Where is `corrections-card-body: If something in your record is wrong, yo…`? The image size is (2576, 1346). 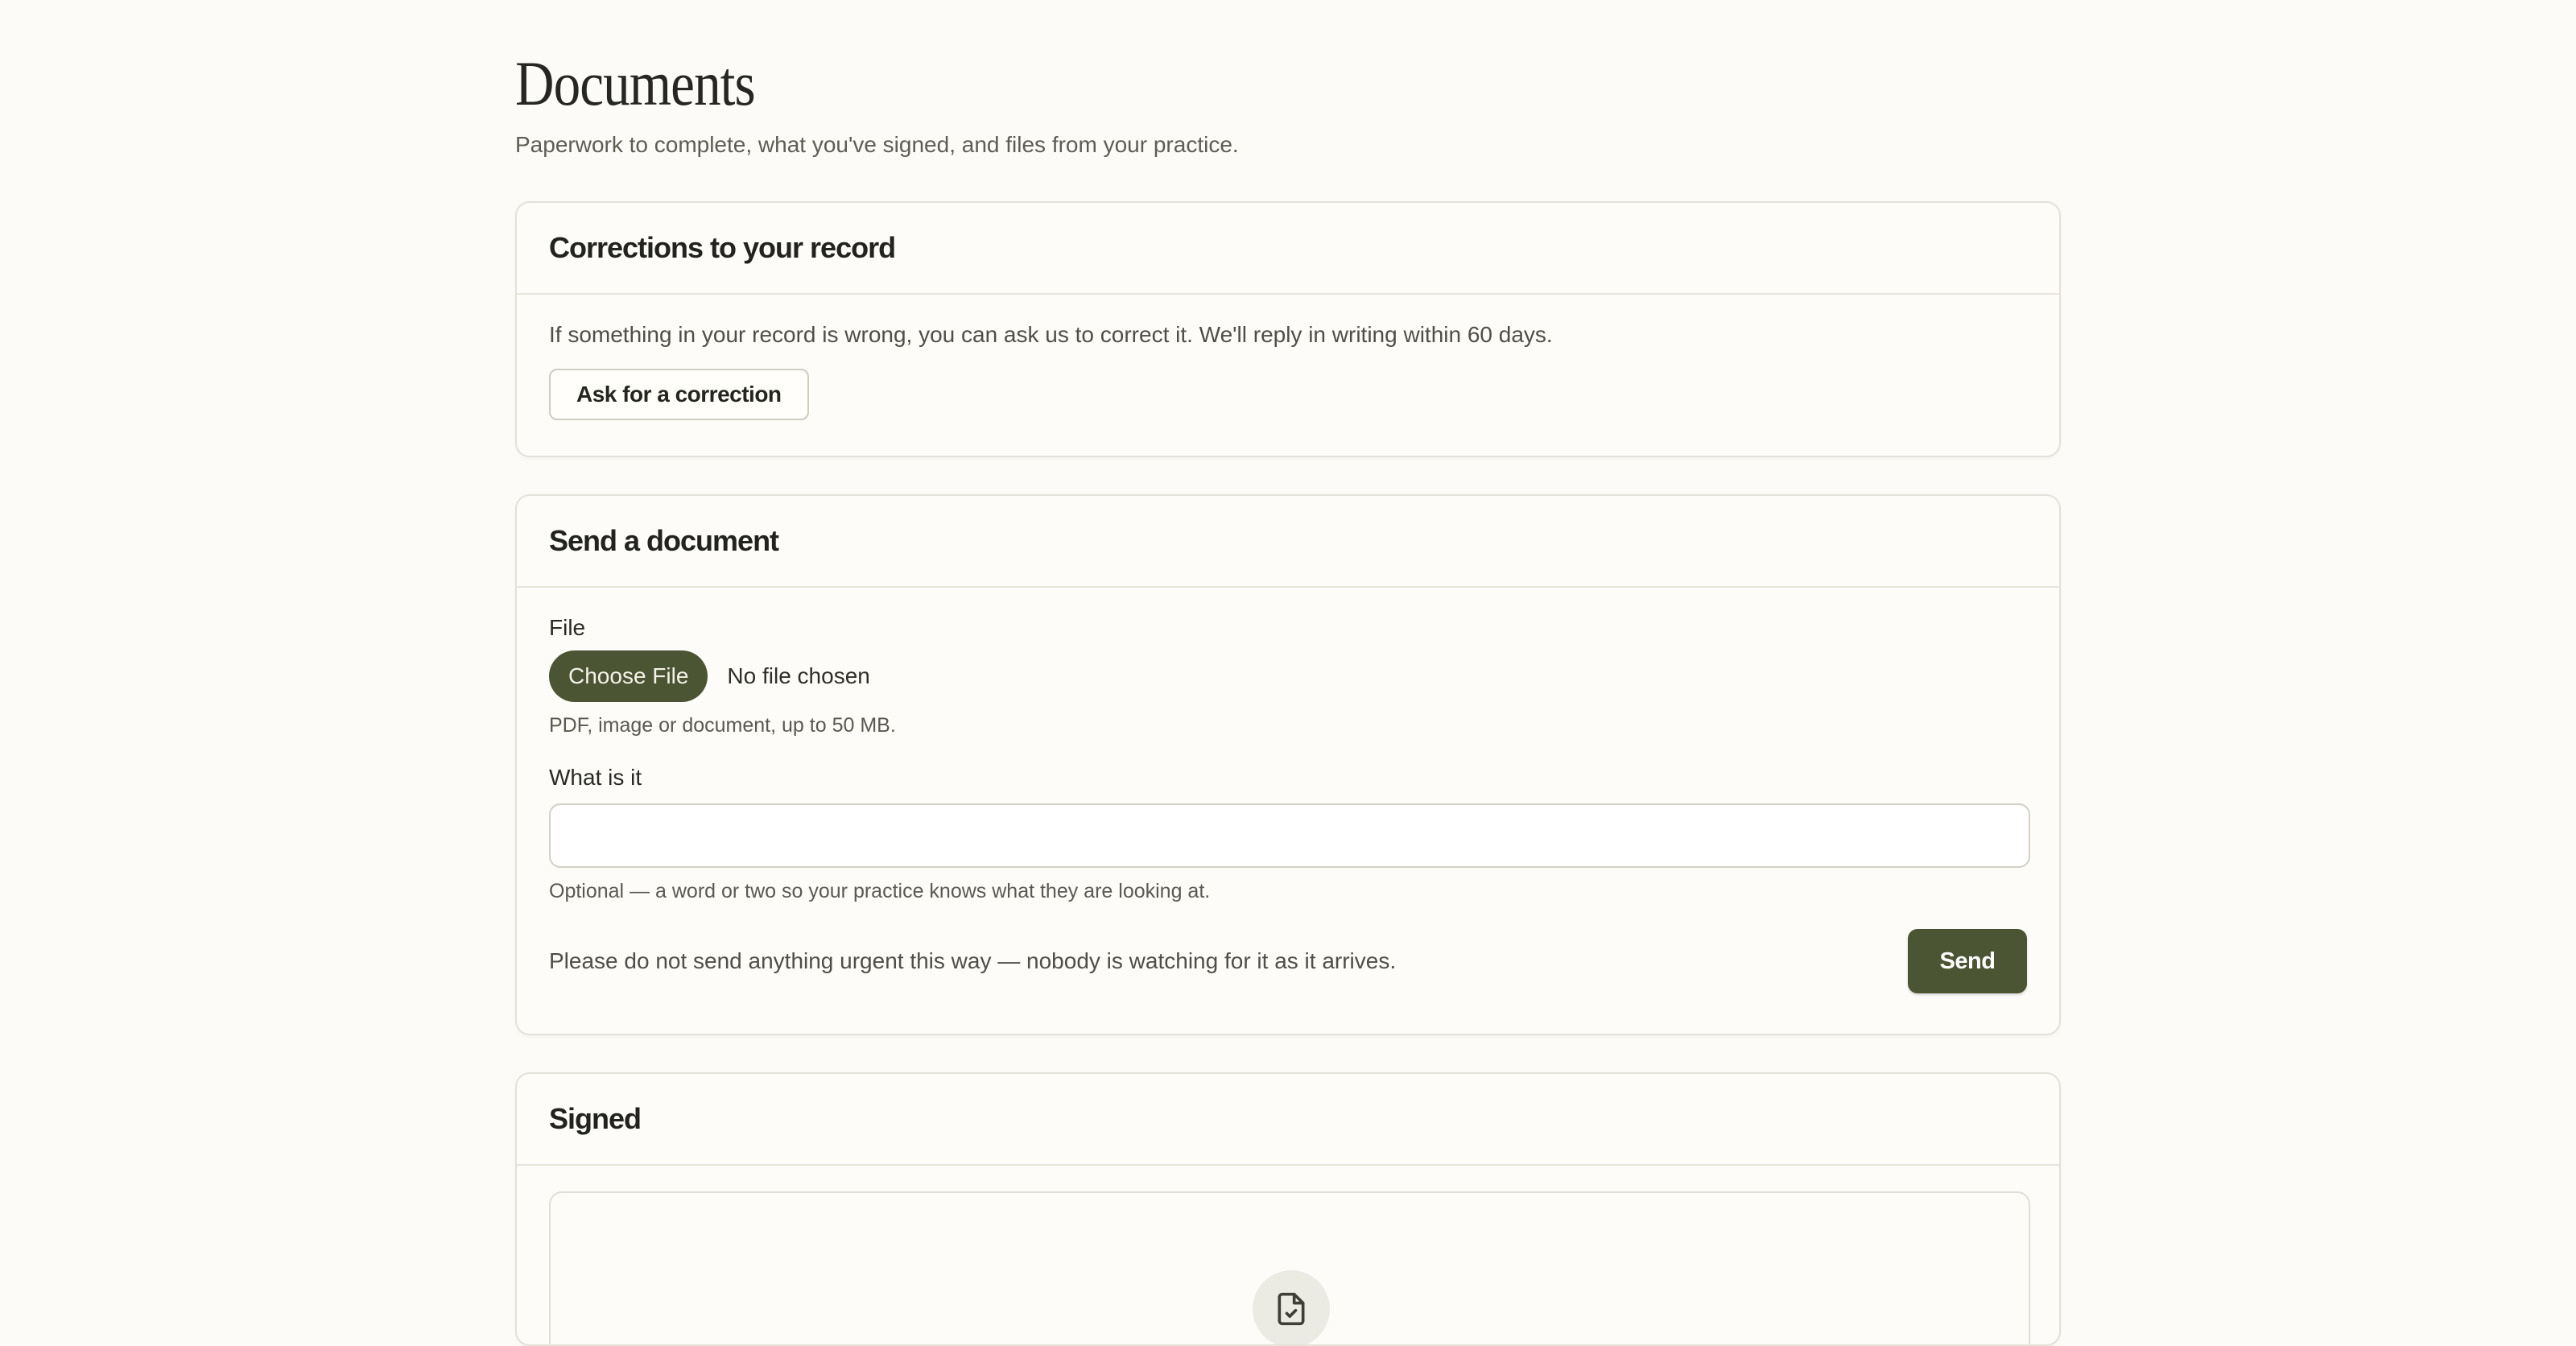 corrections-card-body: If something in your record is wrong, yo… is located at coordinates (1288, 369).